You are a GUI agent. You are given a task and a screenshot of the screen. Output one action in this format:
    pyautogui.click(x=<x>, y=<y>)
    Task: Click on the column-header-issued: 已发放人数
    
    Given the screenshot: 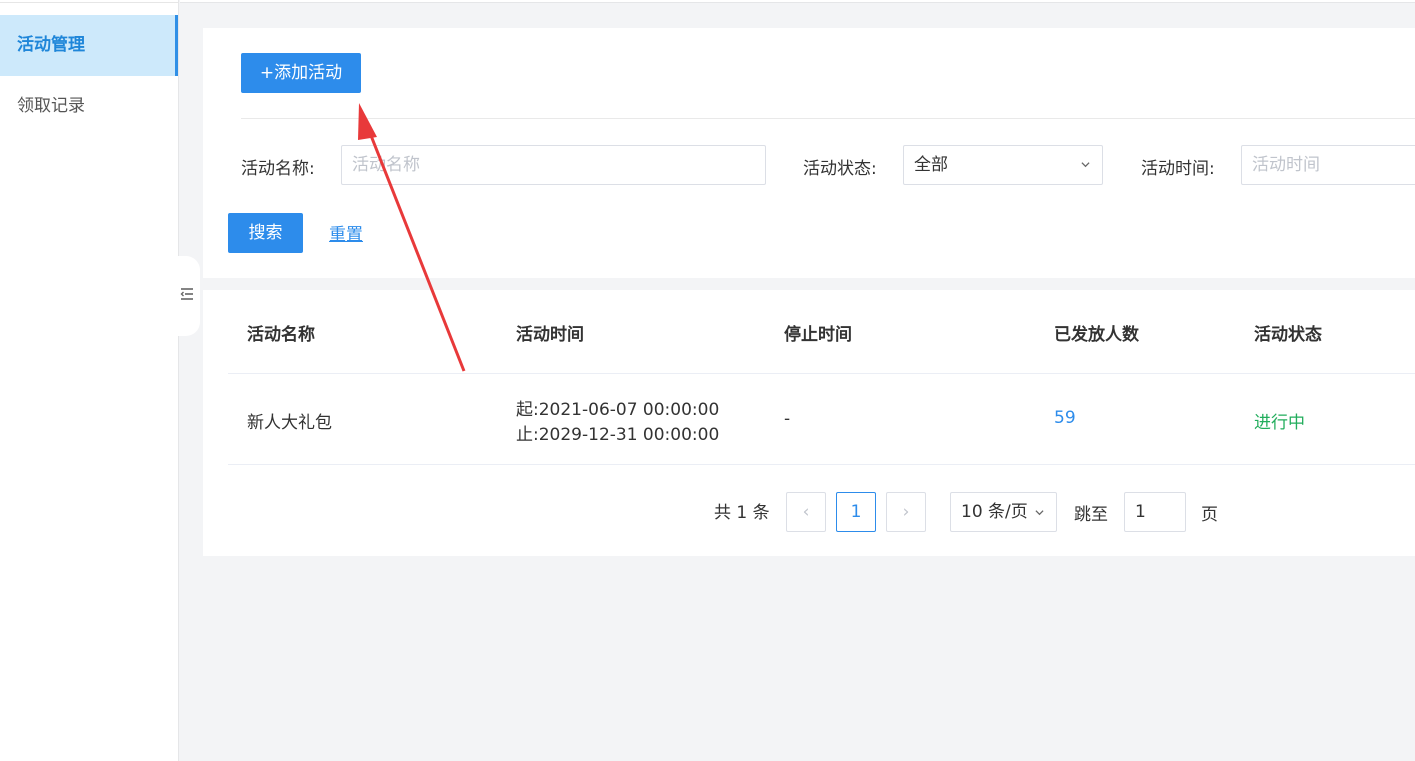 What is the action you would take?
    pyautogui.click(x=1096, y=335)
    